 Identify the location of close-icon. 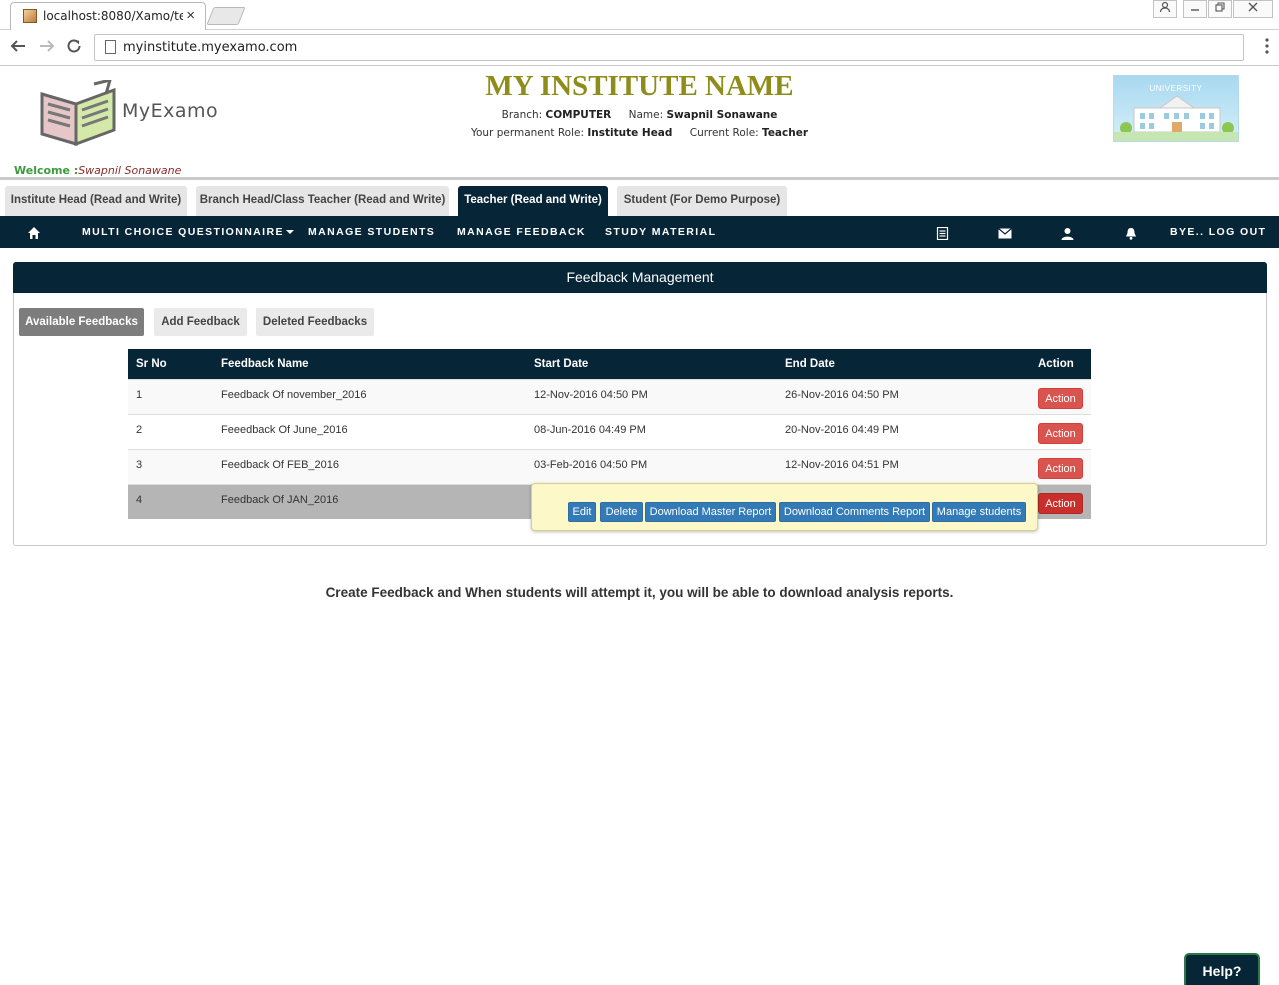
(1253, 9).